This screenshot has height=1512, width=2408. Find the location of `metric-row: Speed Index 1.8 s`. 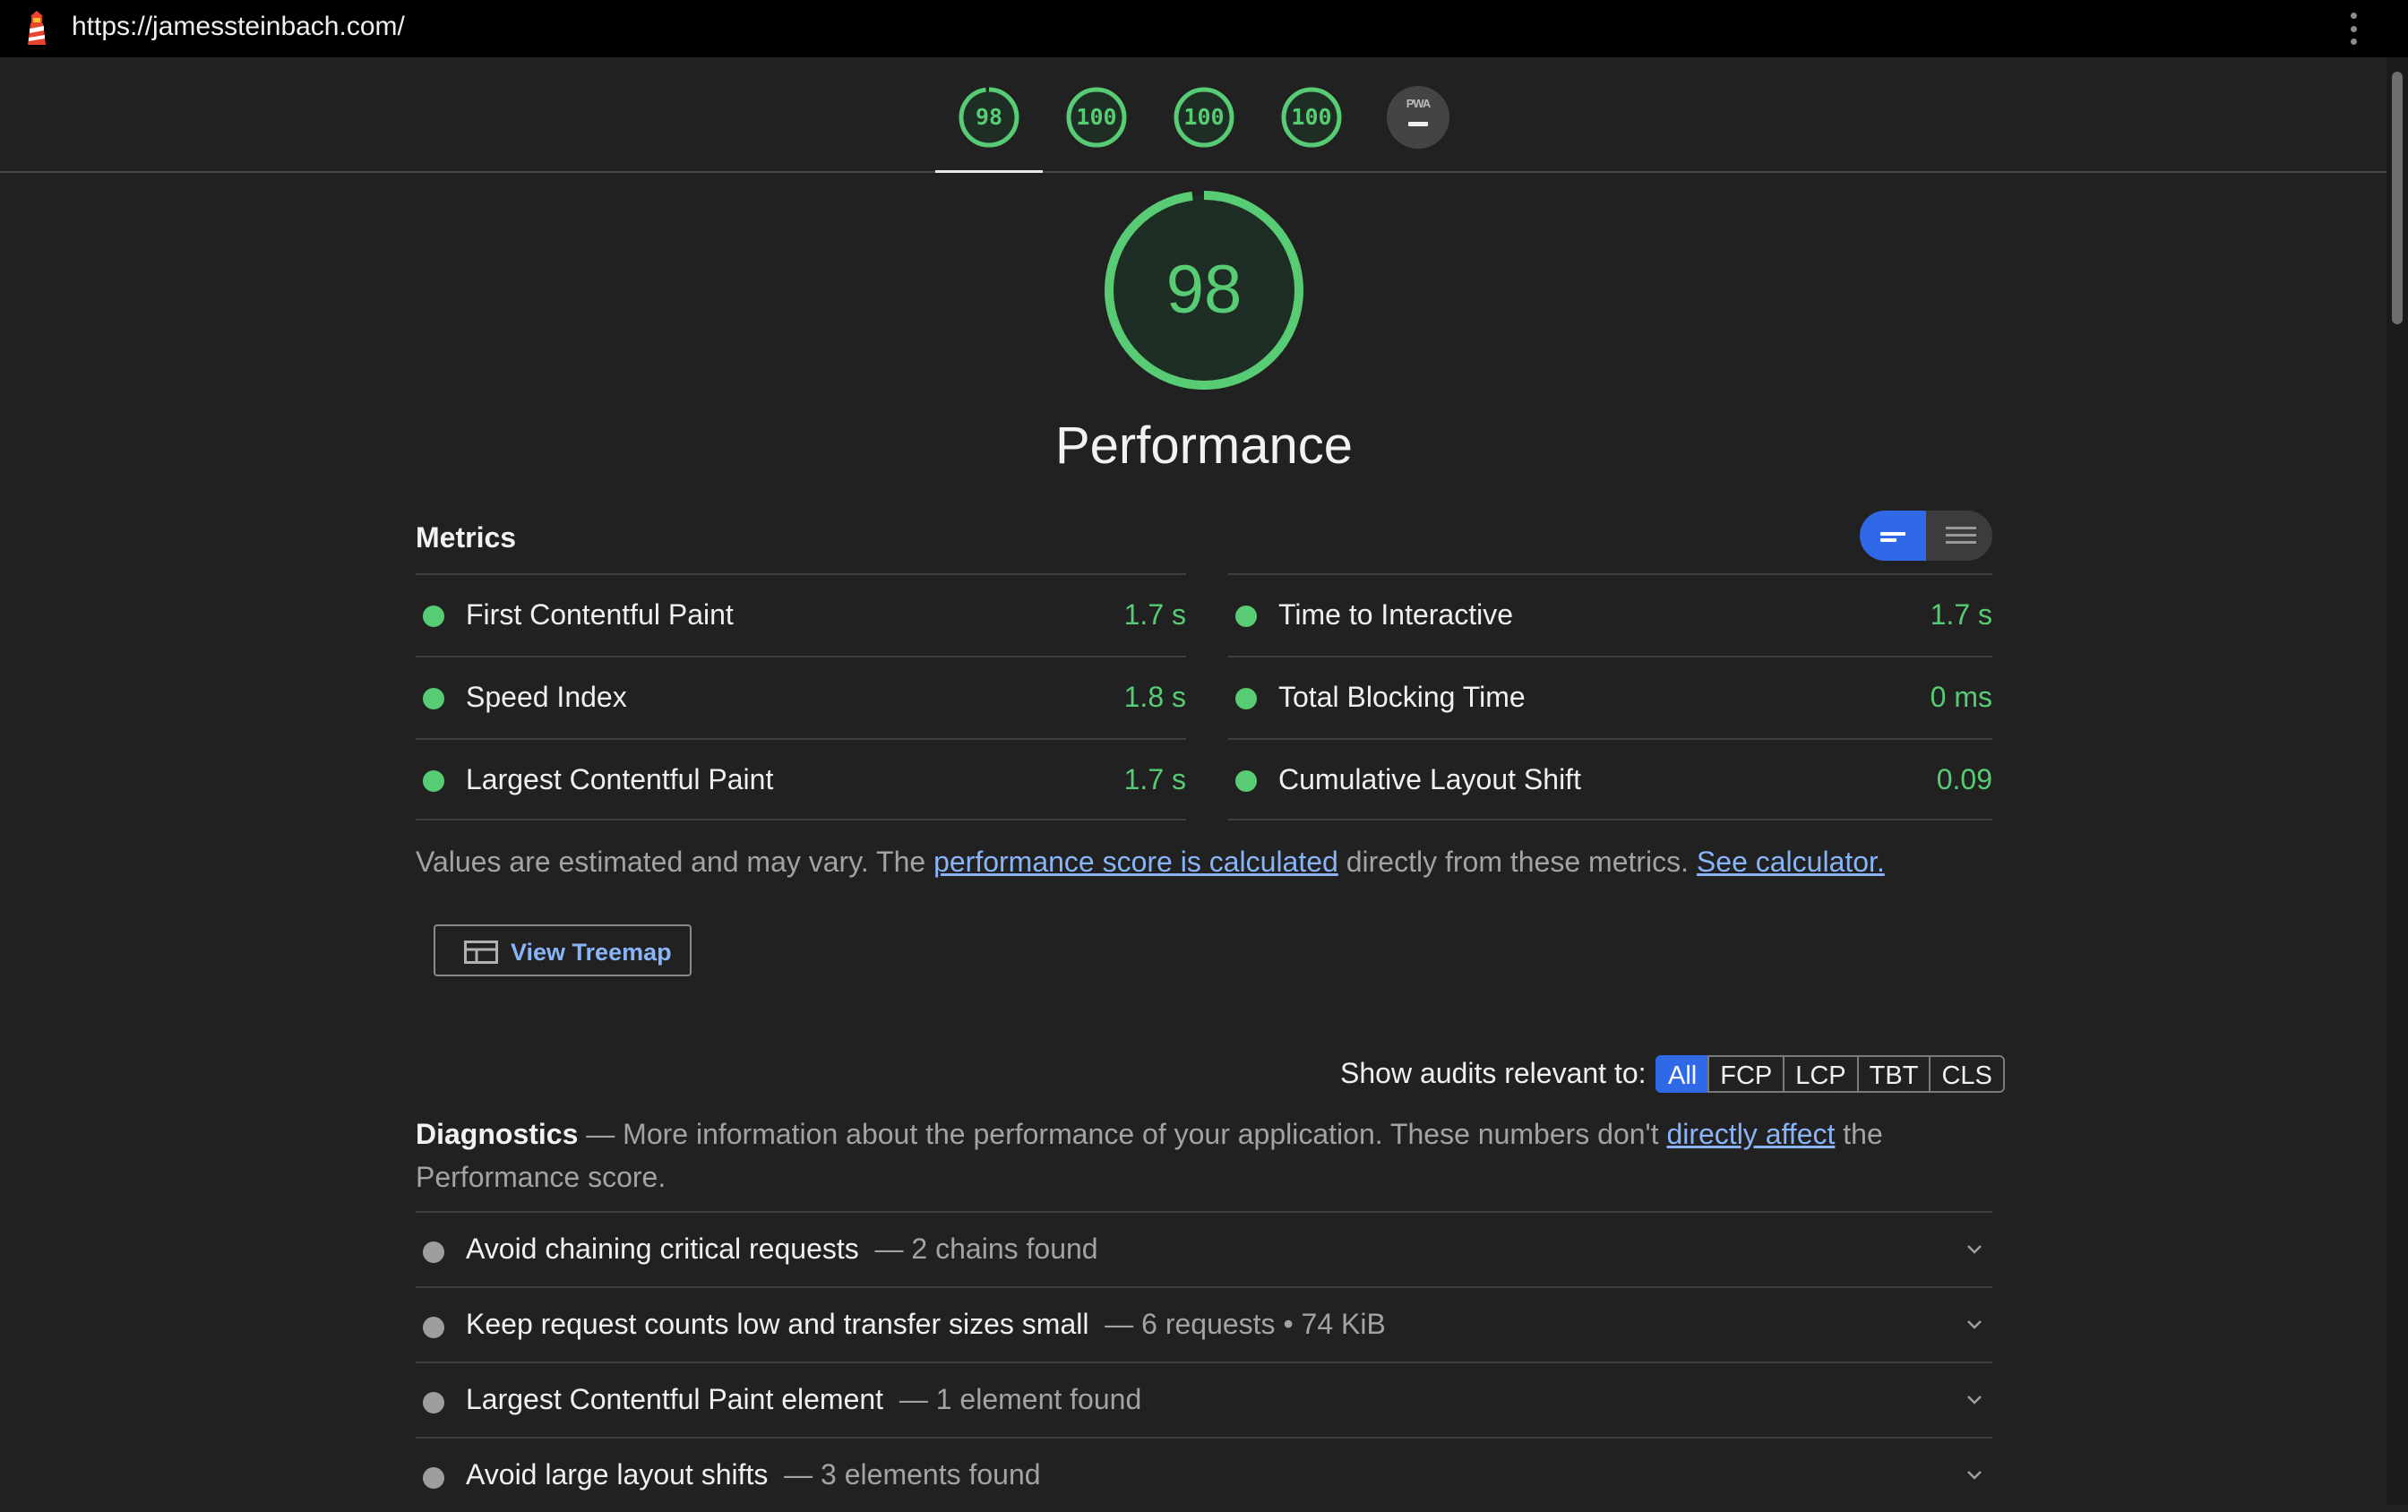

metric-row: Speed Index 1.8 s is located at coordinates (801, 697).